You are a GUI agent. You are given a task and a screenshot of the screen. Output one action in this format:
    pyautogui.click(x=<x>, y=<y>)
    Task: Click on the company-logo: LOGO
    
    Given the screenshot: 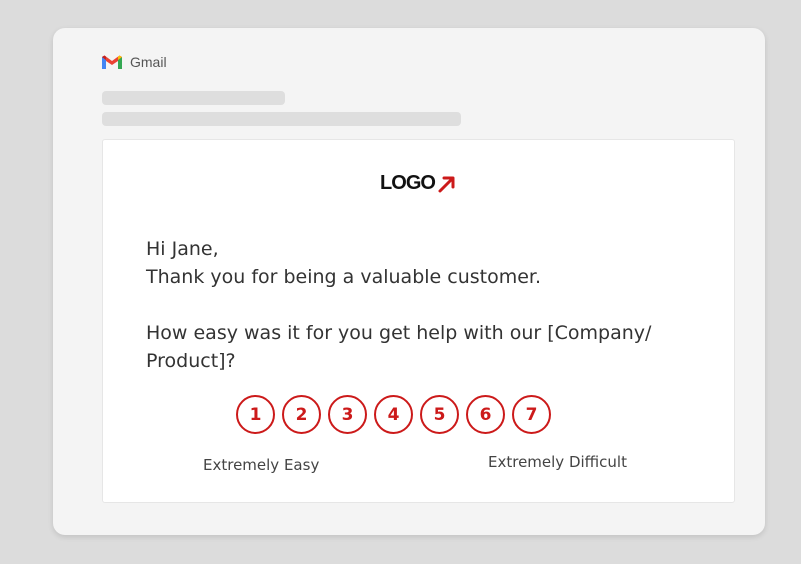 What is the action you would take?
    pyautogui.click(x=418, y=183)
    